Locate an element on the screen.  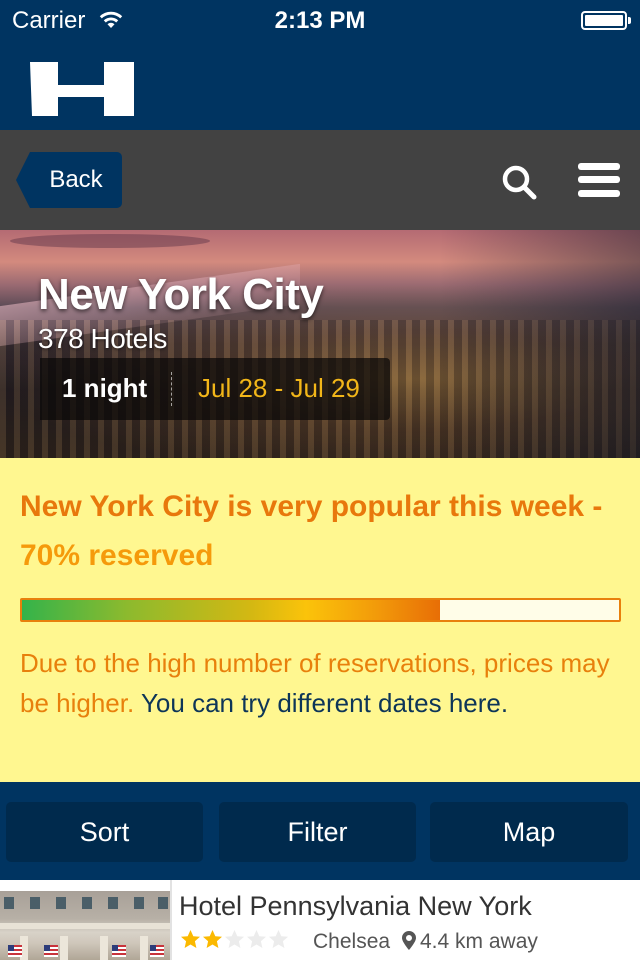
hotel-name: Hotel Pennsylvania New York is located at coordinates (355, 906).